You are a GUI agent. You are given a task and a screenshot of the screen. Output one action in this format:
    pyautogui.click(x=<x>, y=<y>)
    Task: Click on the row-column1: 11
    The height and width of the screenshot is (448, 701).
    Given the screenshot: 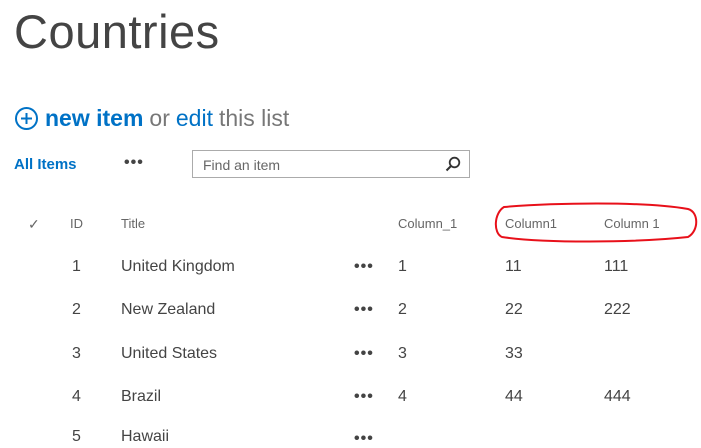 What is the action you would take?
    pyautogui.click(x=513, y=266)
    